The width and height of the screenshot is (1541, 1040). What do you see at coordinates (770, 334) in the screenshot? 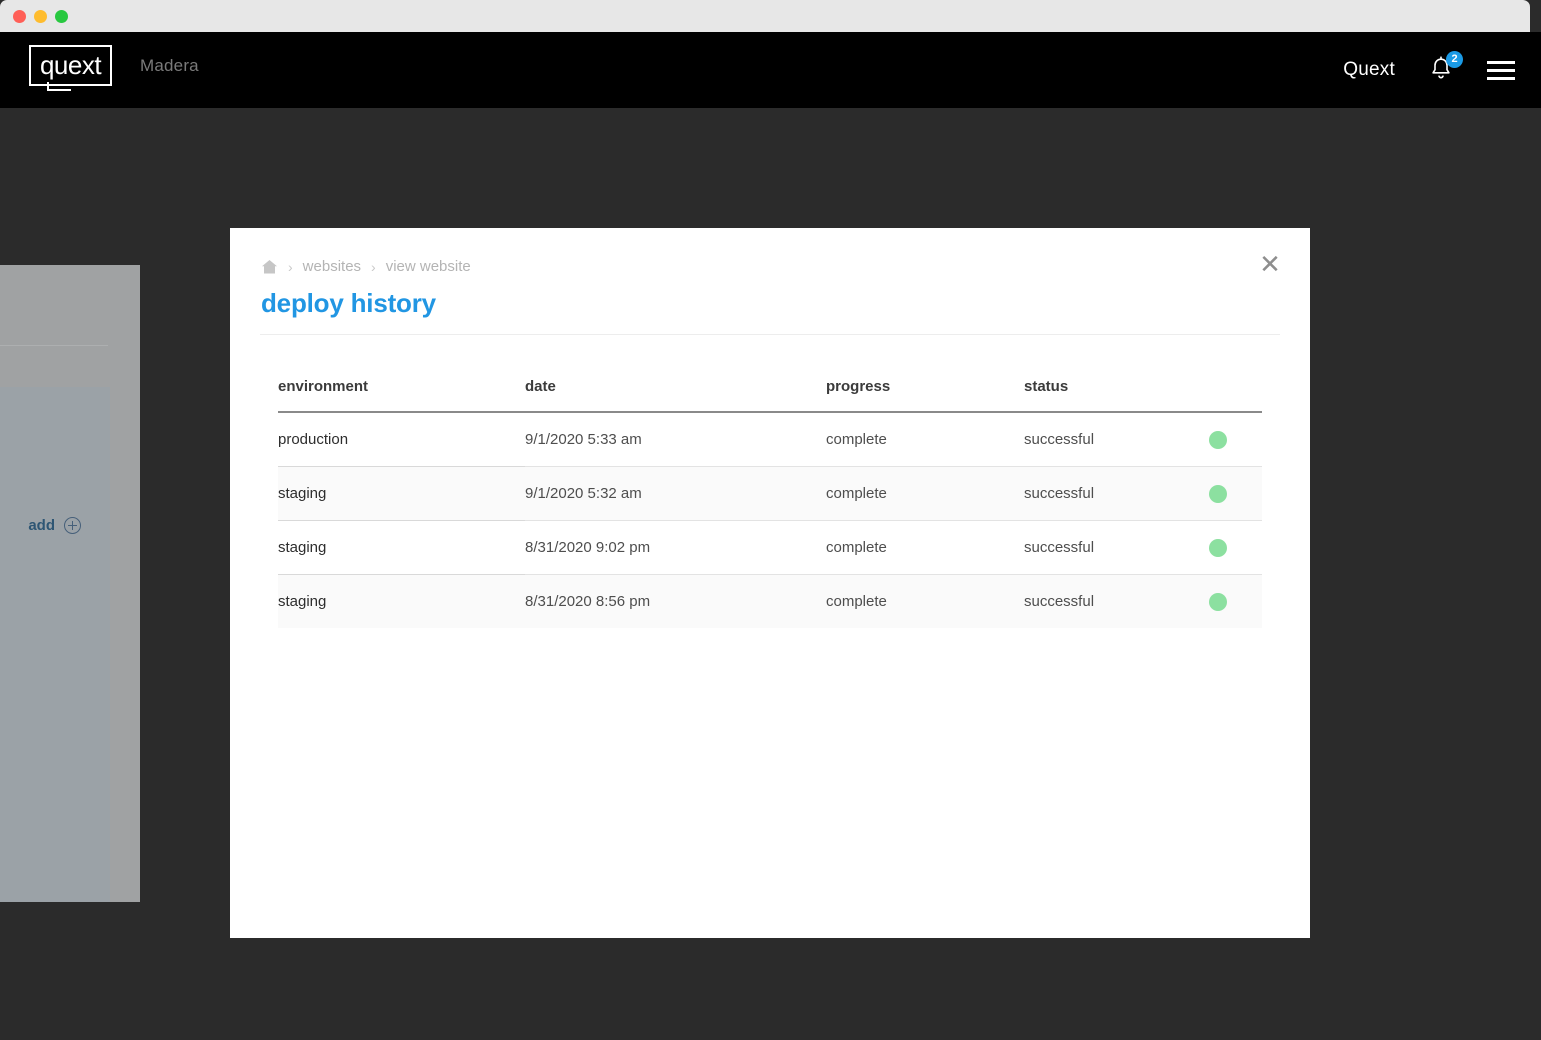
I see `title-divider` at bounding box center [770, 334].